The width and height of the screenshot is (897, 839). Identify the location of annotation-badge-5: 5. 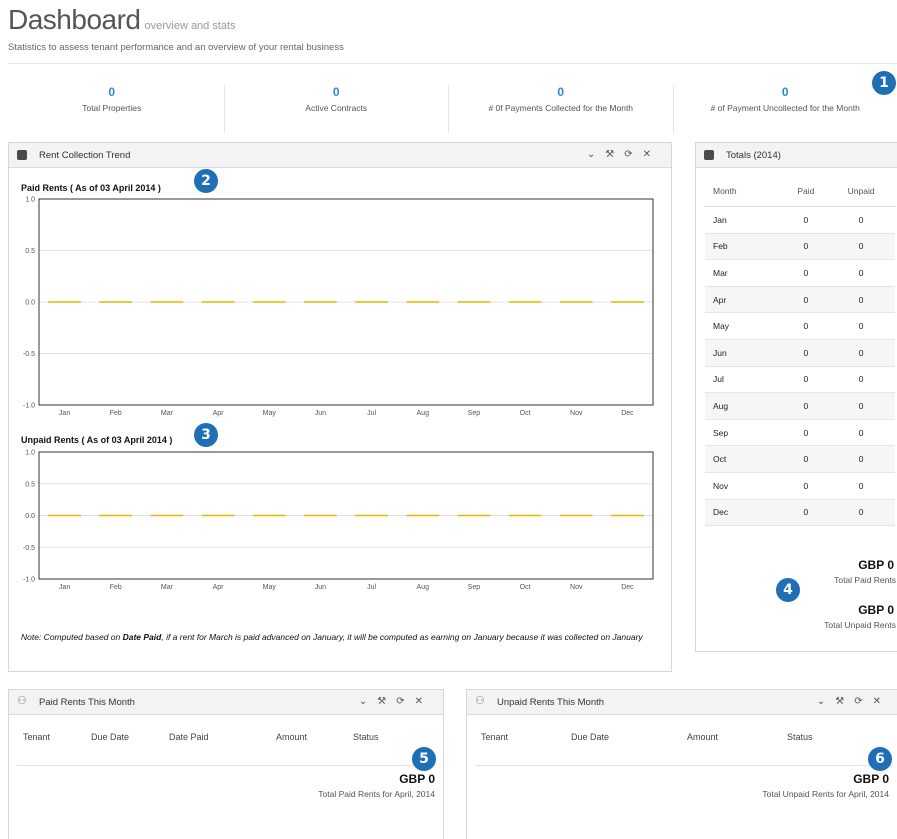
(424, 759).